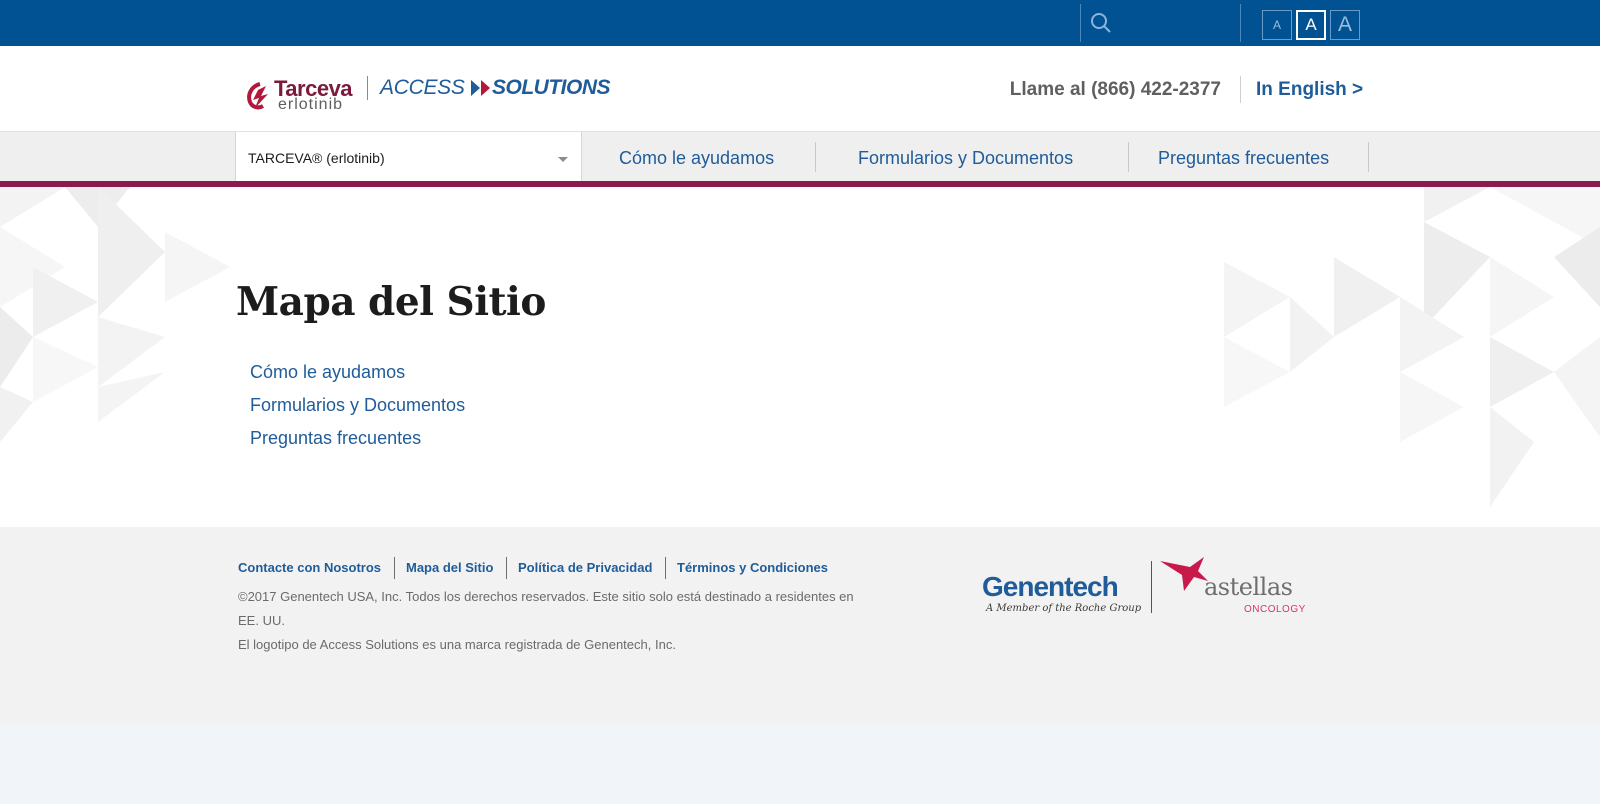  Describe the element at coordinates (480, 88) in the screenshot. I see `double-chevron-icon` at that location.